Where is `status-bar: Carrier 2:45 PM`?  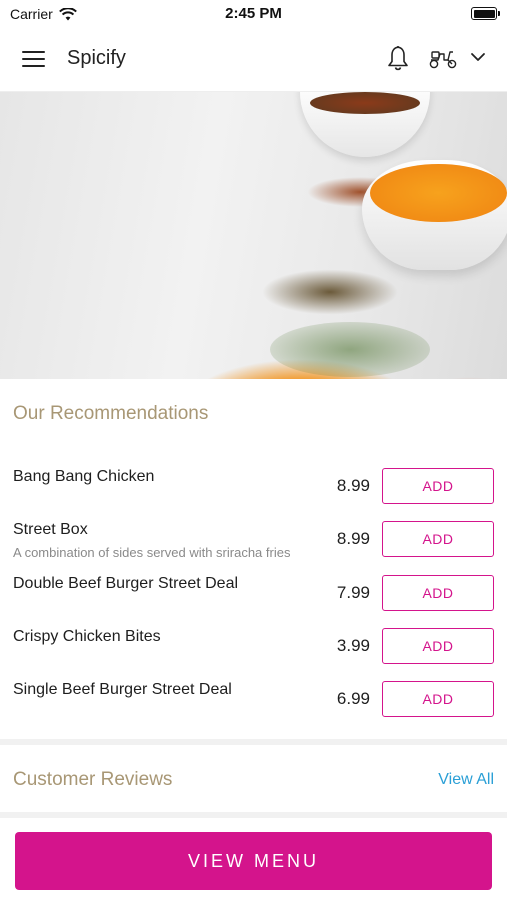 status-bar: Carrier 2:45 PM is located at coordinates (253, 14).